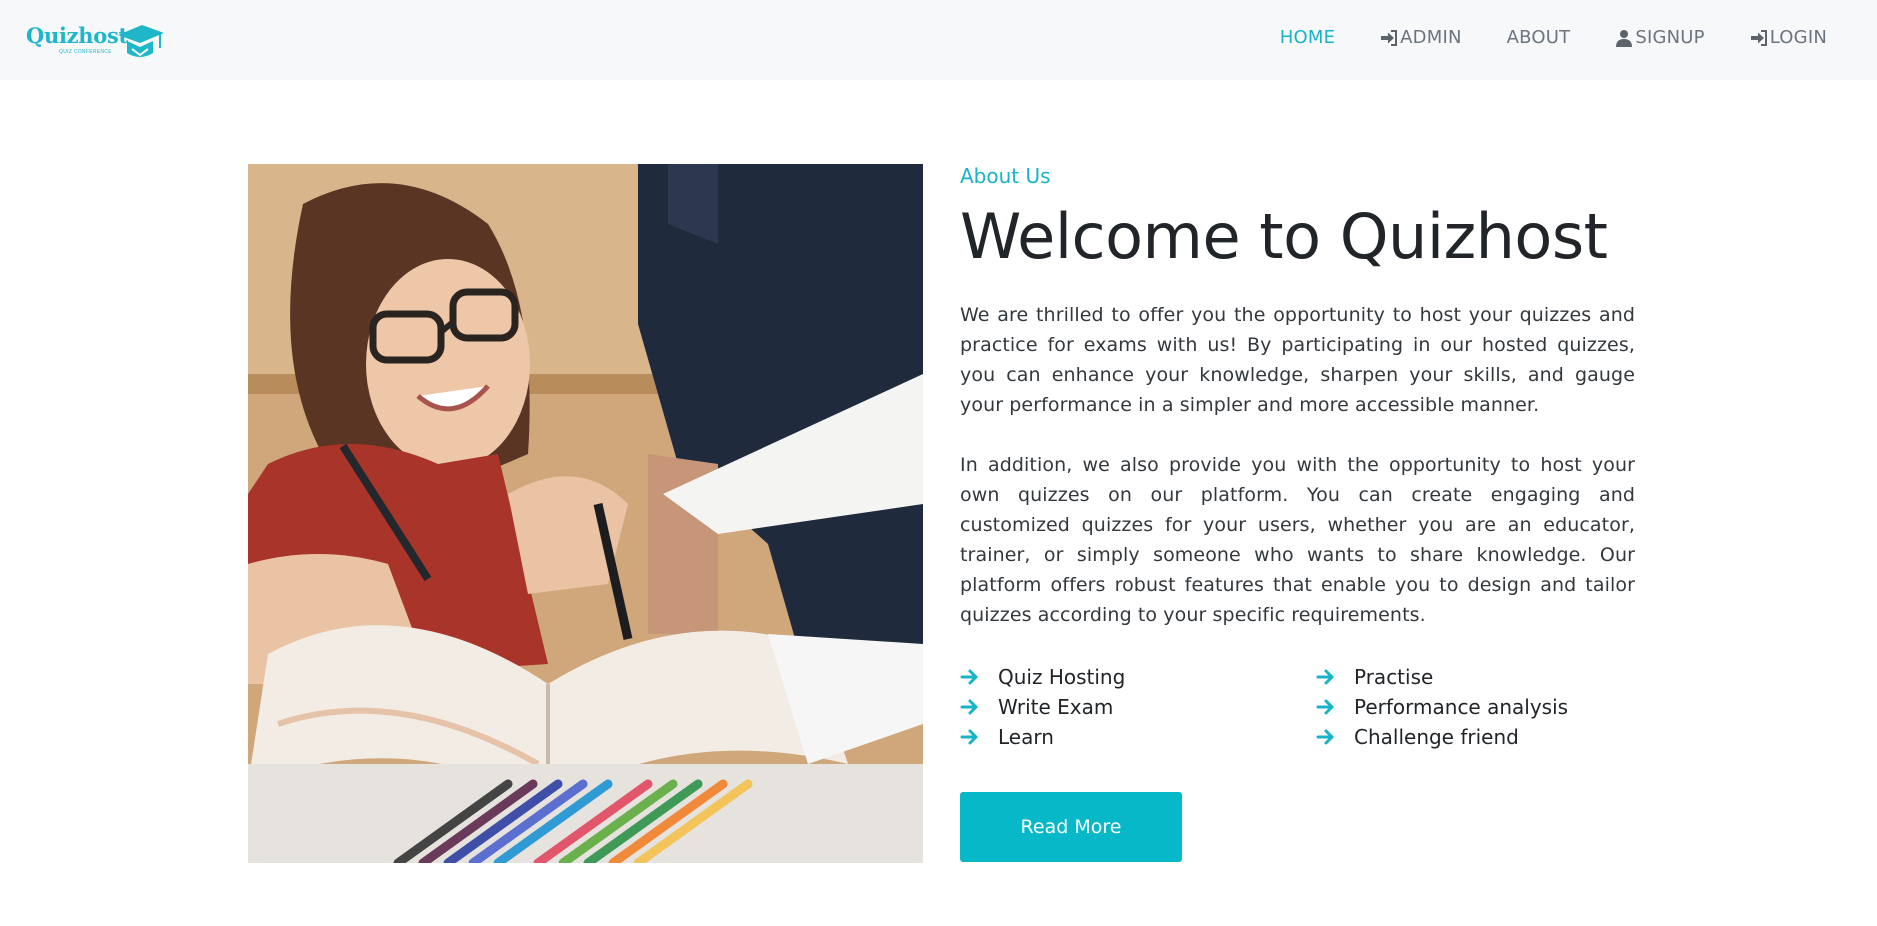 This screenshot has height=926, width=1877. I want to click on nav-signup: SIGNUP, so click(1660, 37).